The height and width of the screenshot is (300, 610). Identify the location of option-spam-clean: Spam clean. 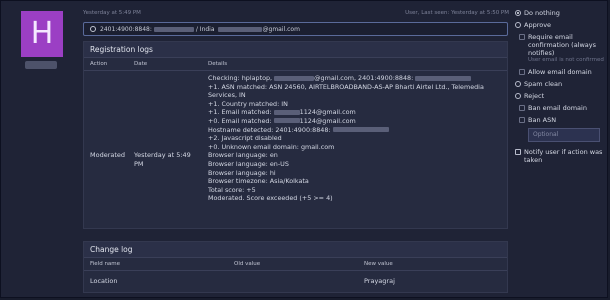
(560, 84).